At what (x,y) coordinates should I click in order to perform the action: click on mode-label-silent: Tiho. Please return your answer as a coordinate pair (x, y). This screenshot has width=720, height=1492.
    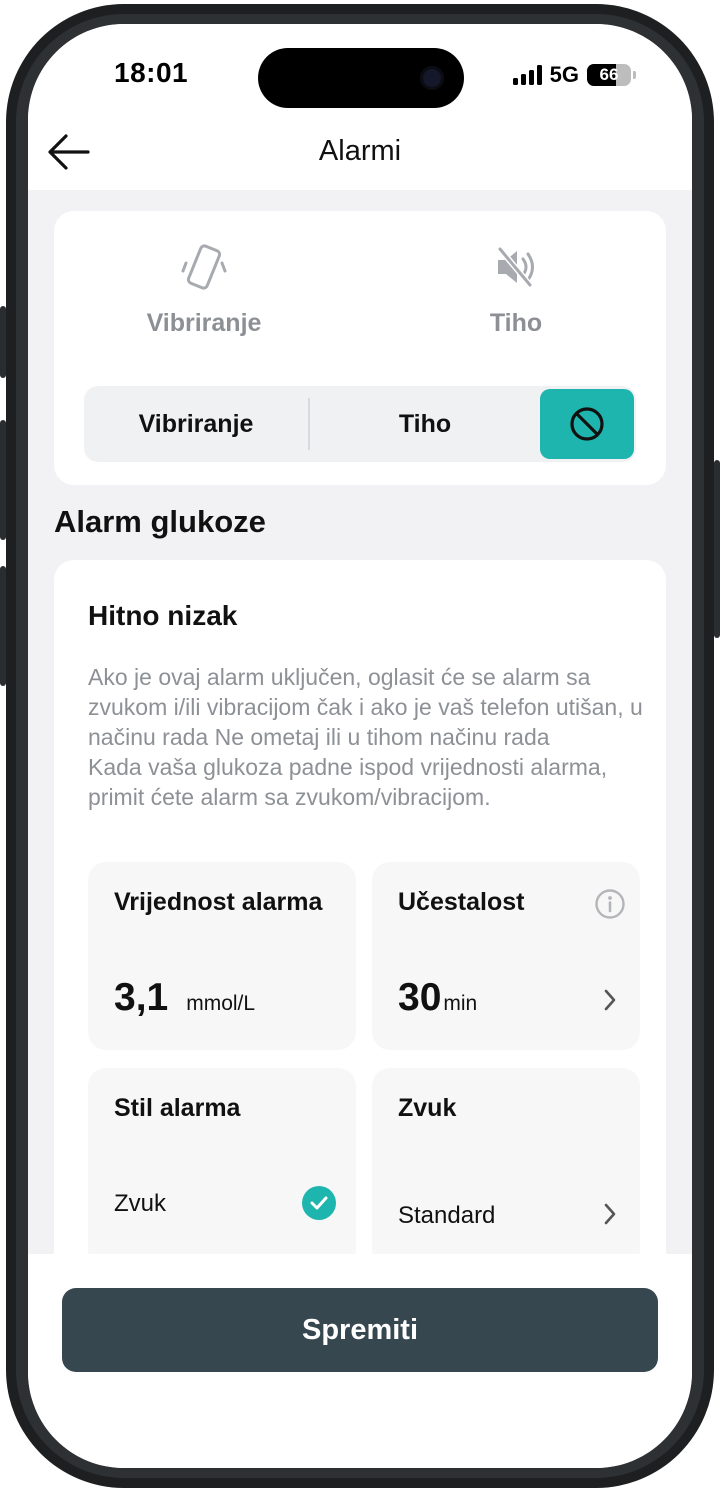
    Looking at the image, I should click on (516, 323).